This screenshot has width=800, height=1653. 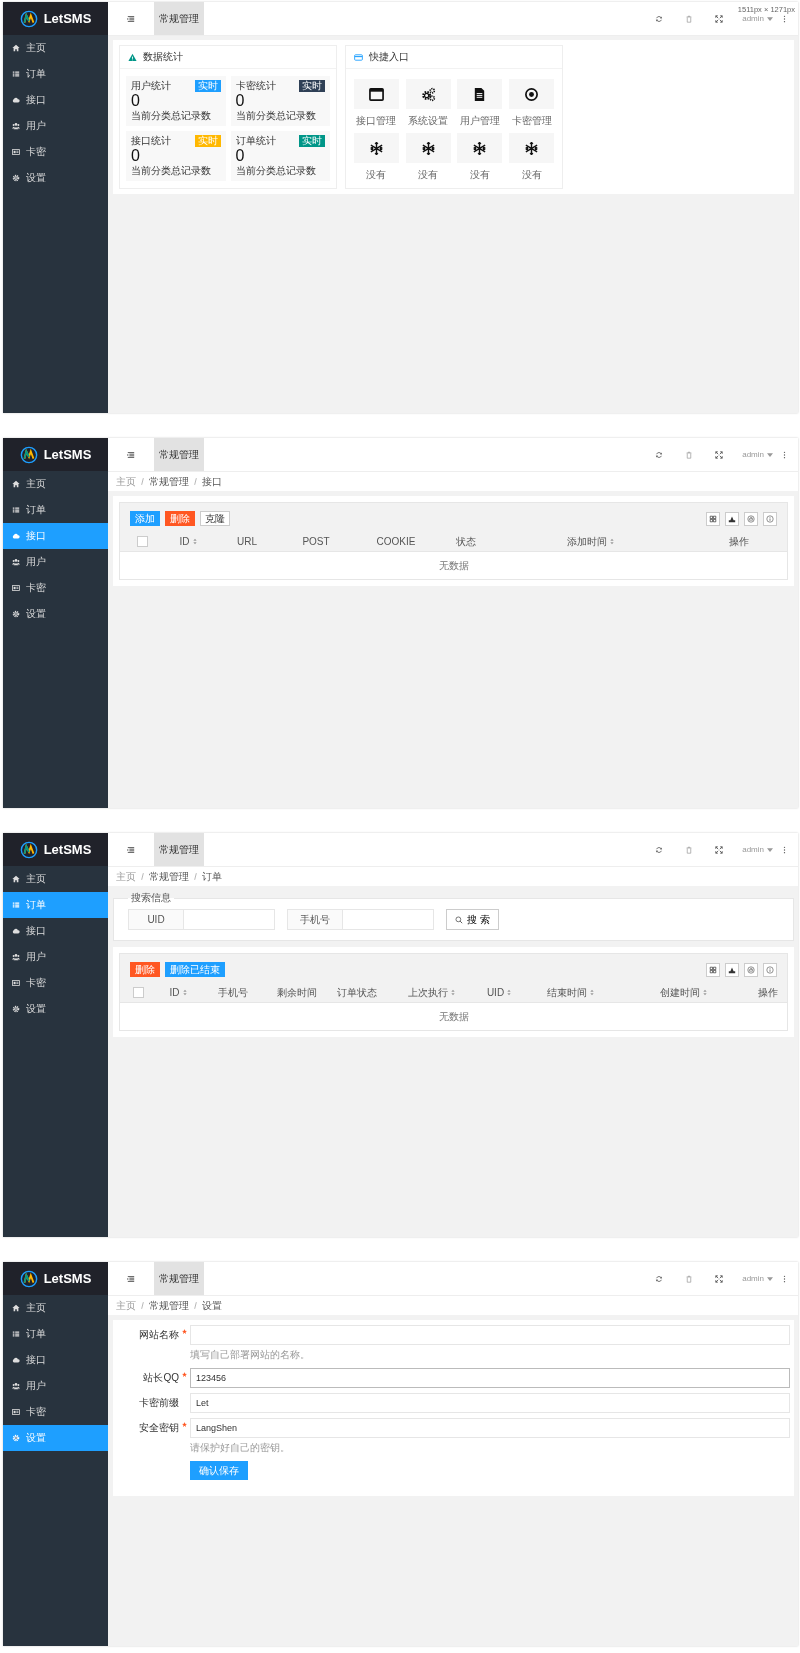 What do you see at coordinates (532, 94) in the screenshot?
I see `target-icon` at bounding box center [532, 94].